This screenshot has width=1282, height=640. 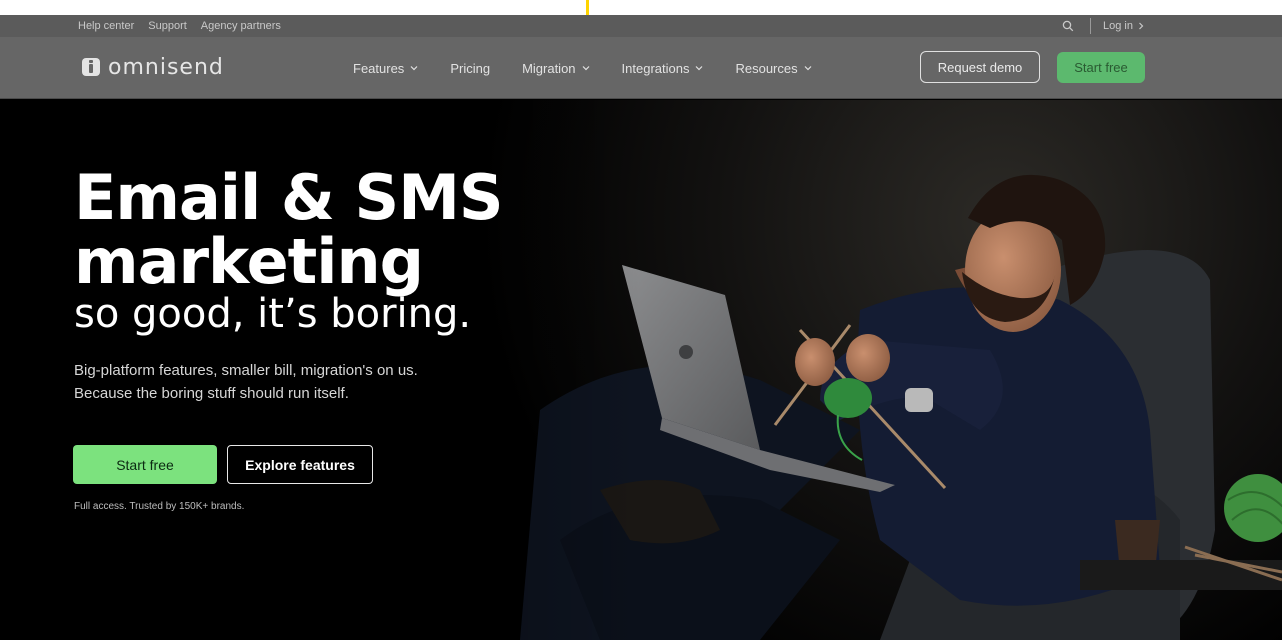 What do you see at coordinates (249, 261) in the screenshot?
I see `hero-headline-line2: marketing` at bounding box center [249, 261].